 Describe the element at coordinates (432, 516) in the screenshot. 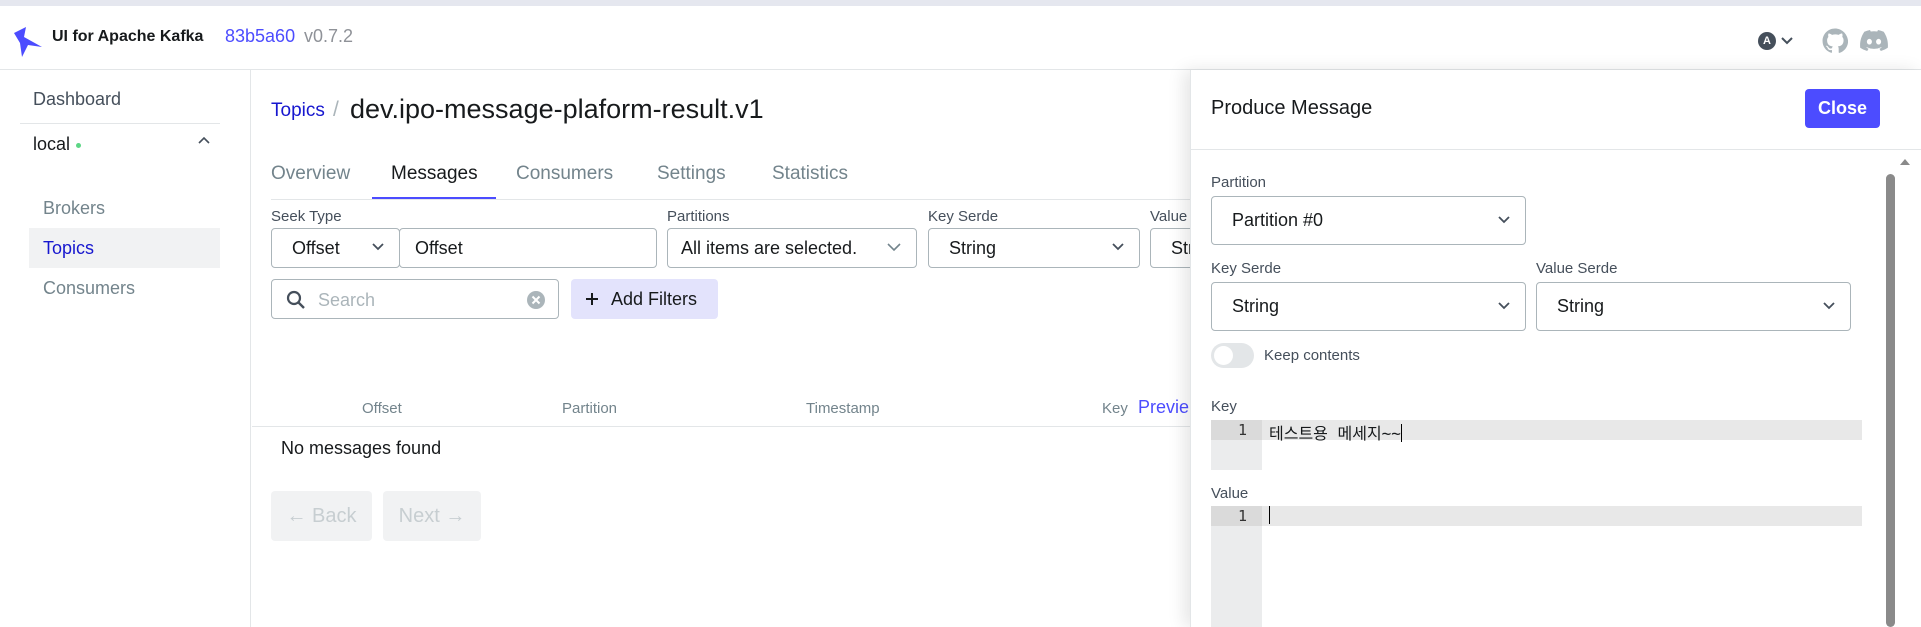

I see `next-button: Next →` at that location.